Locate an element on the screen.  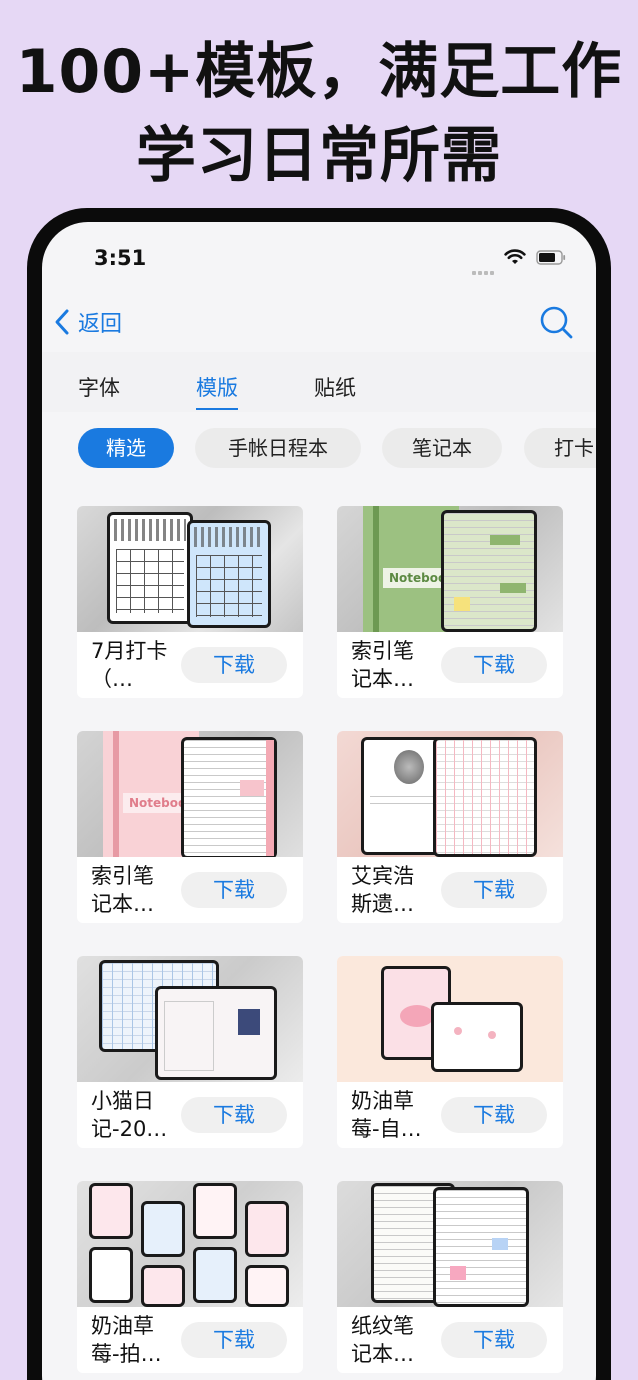
template-card: 小猫日记-20… 下载 is located at coordinates (190, 1052).